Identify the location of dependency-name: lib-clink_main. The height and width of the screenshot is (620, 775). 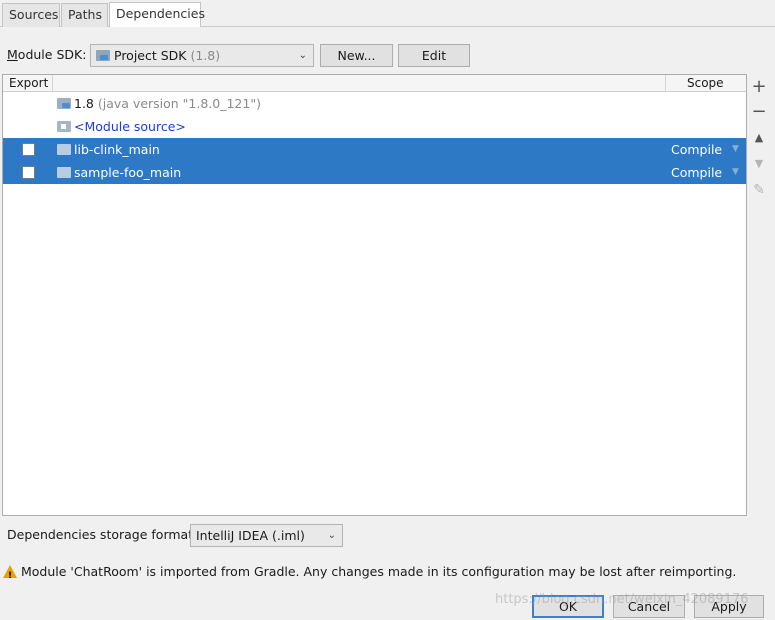
(117, 149).